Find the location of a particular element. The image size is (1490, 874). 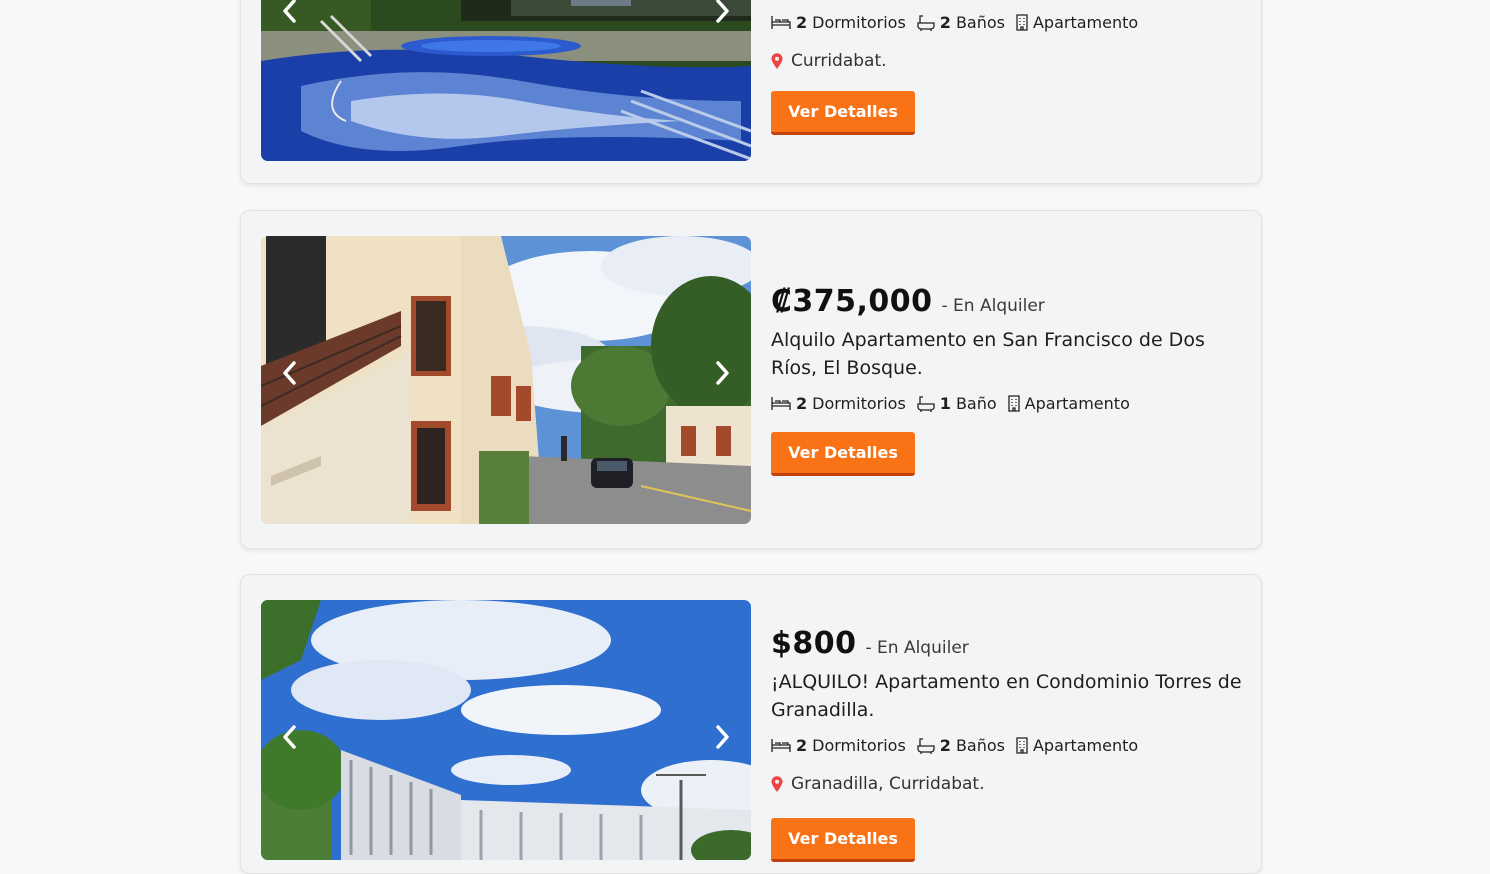

listing-price: ₡375,000 is located at coordinates (852, 301).